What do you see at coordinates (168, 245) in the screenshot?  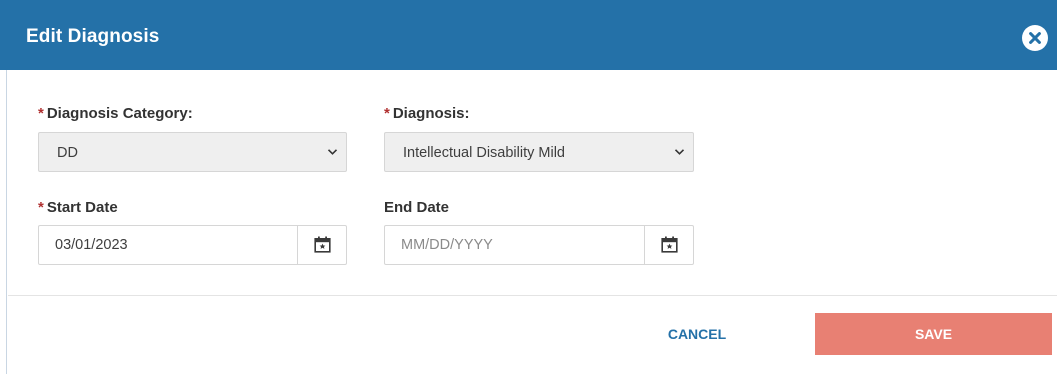 I see `start-date-input` at bounding box center [168, 245].